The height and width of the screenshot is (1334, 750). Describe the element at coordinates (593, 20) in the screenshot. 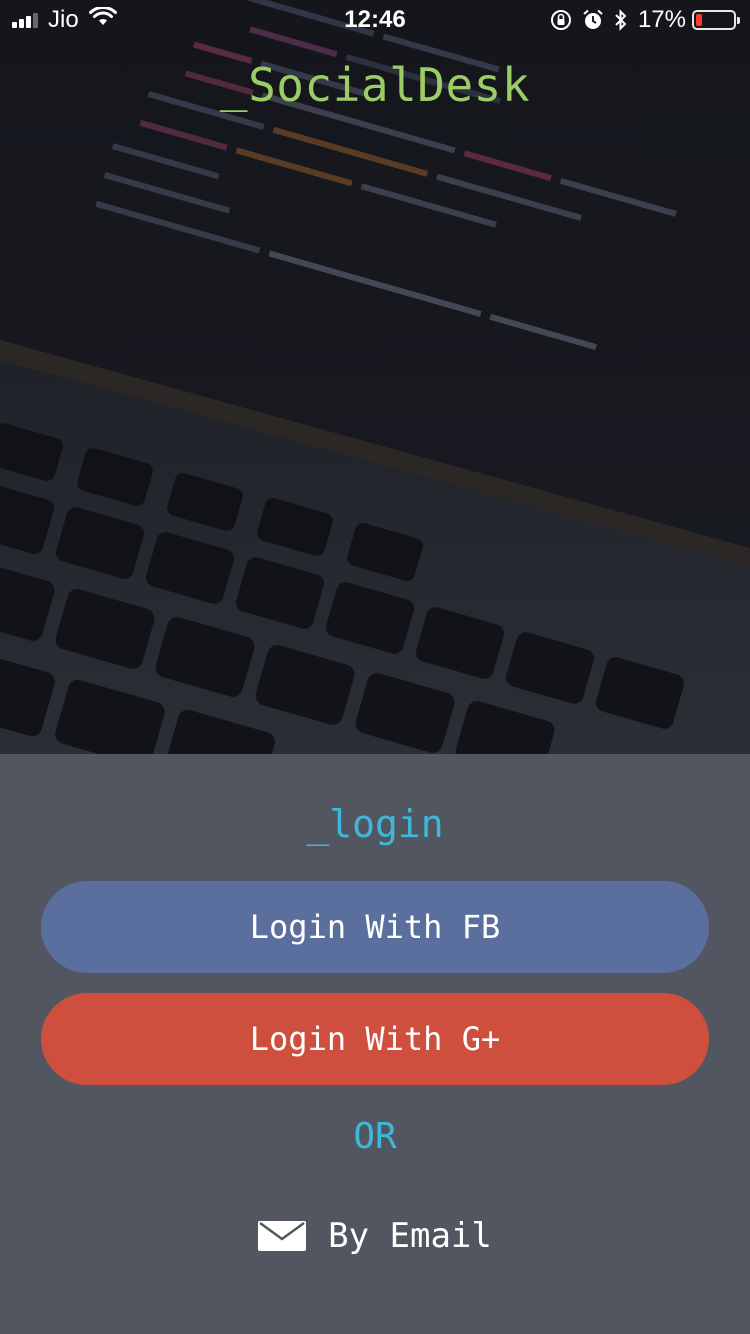

I see `alarm-icon` at that location.